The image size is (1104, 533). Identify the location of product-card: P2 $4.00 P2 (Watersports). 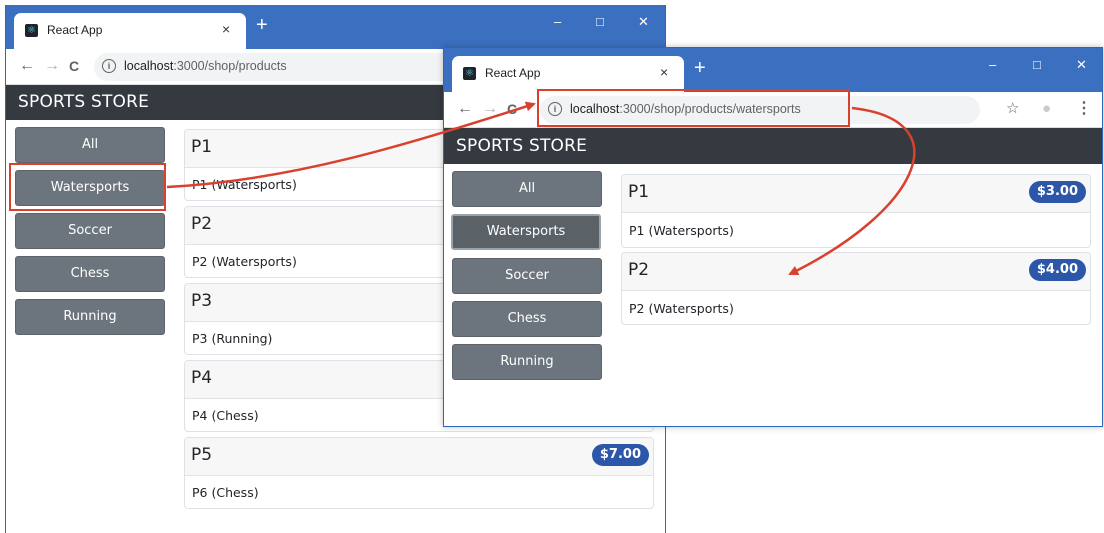
(856, 288).